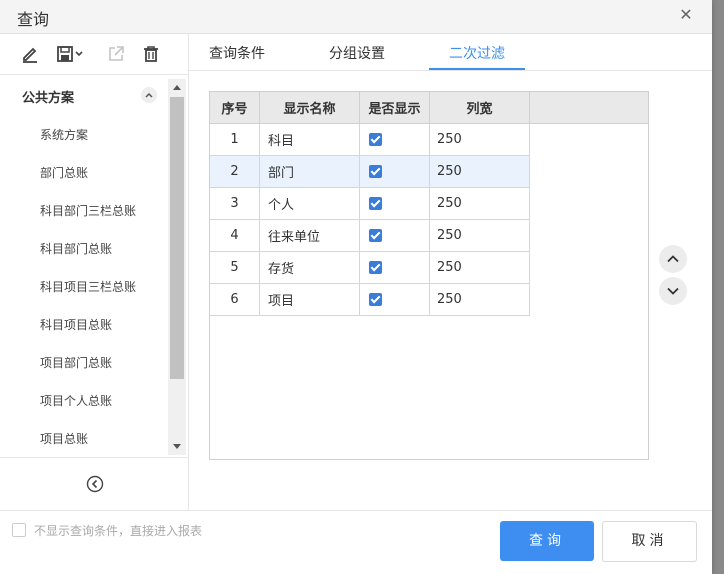  I want to click on divider, so click(94, 457).